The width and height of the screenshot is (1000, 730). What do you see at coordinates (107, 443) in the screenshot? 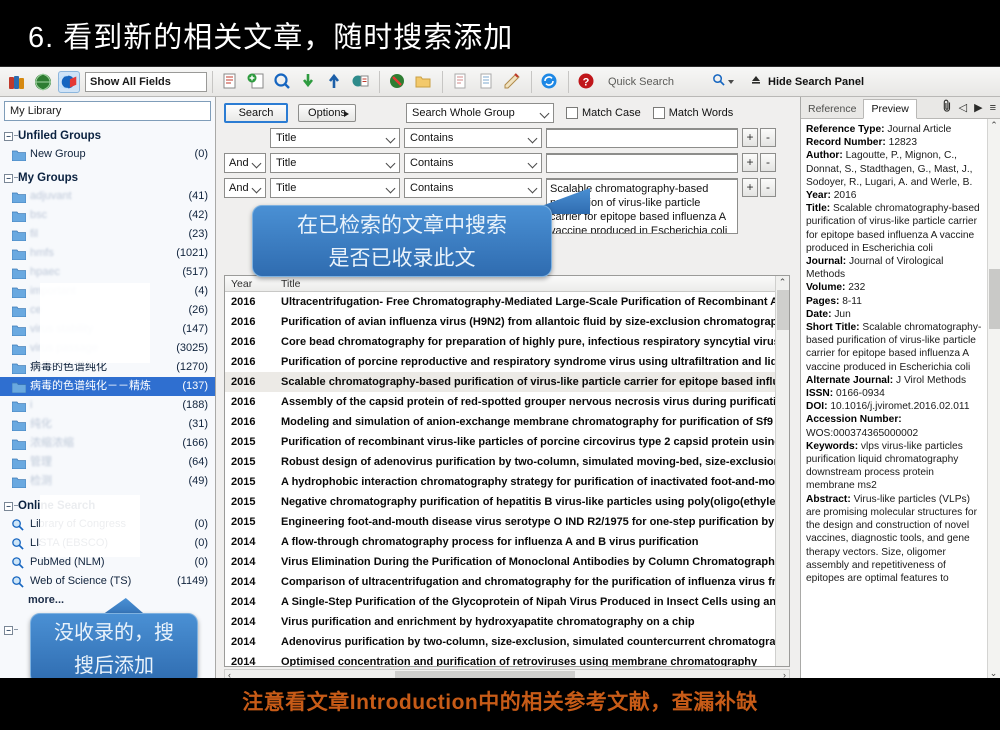
I see `sidebar-item-group: 浓缩浓缩 (166)` at bounding box center [107, 443].